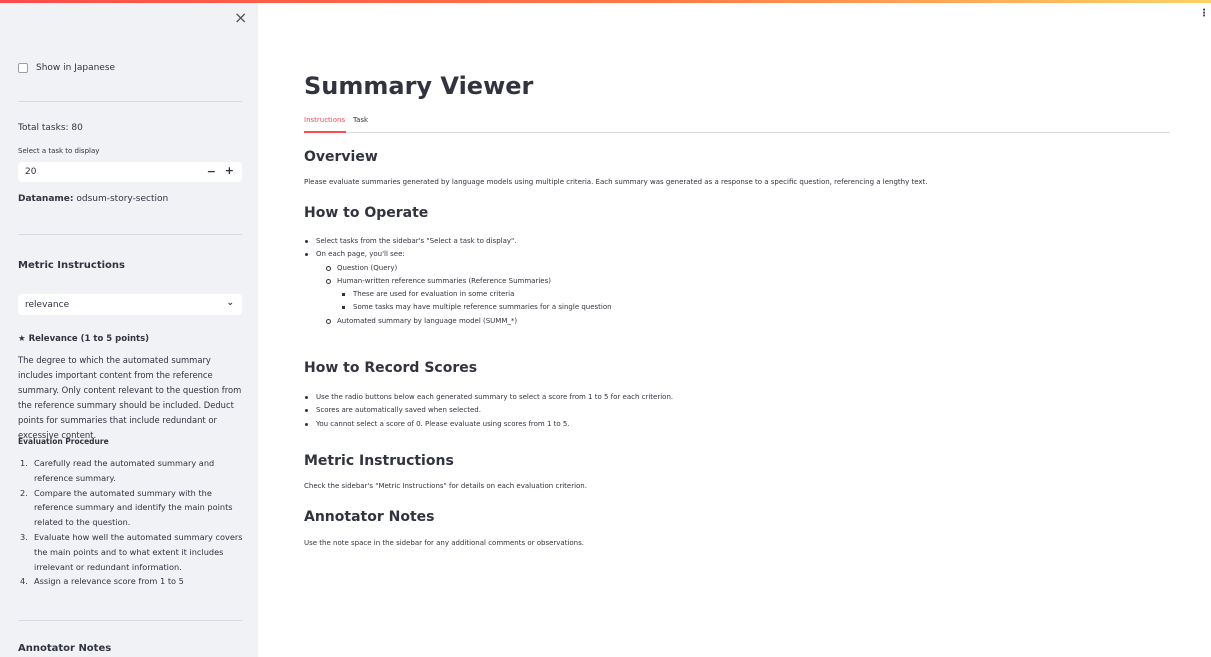 This screenshot has width=1211, height=657. I want to click on increment-button: +, so click(229, 170).